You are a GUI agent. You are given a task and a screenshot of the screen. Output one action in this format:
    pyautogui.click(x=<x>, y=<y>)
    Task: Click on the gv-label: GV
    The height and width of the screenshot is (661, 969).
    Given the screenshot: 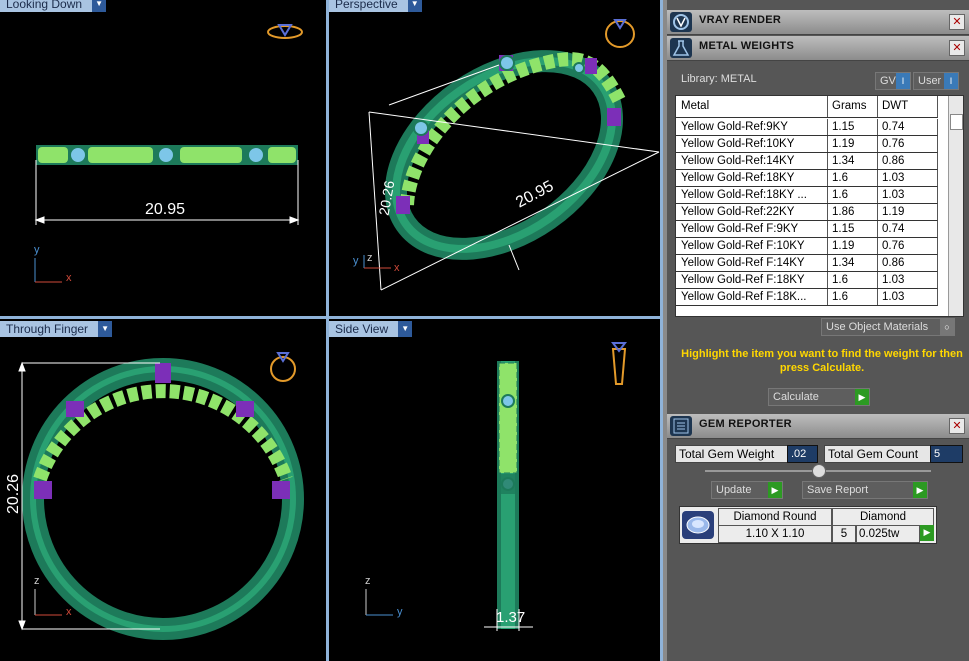 What is the action you would take?
    pyautogui.click(x=888, y=81)
    